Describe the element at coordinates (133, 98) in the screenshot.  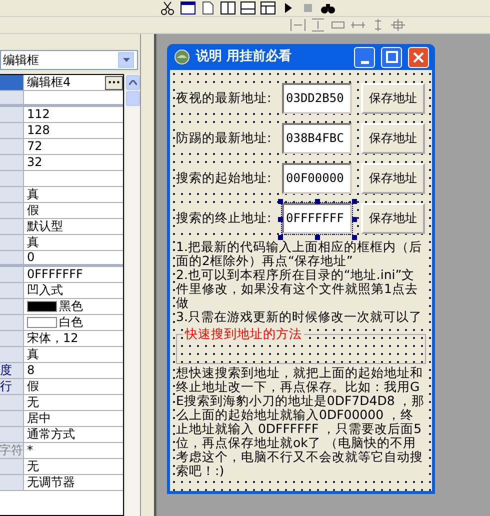
I see `scrollbar-thumb` at that location.